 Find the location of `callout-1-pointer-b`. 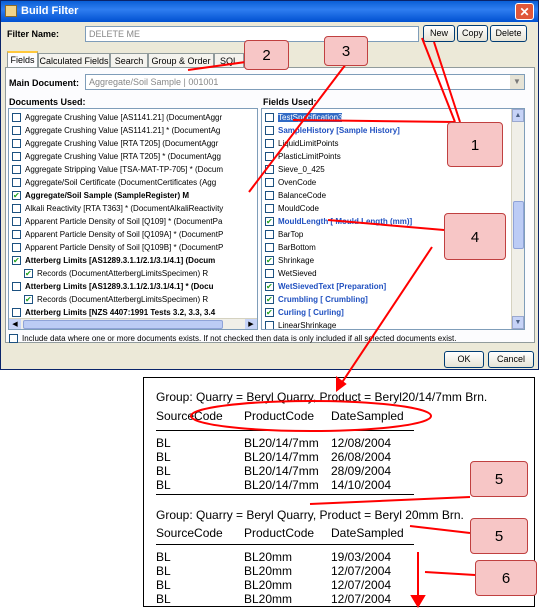

callout-1-pointer-b is located at coordinates (447, 82).